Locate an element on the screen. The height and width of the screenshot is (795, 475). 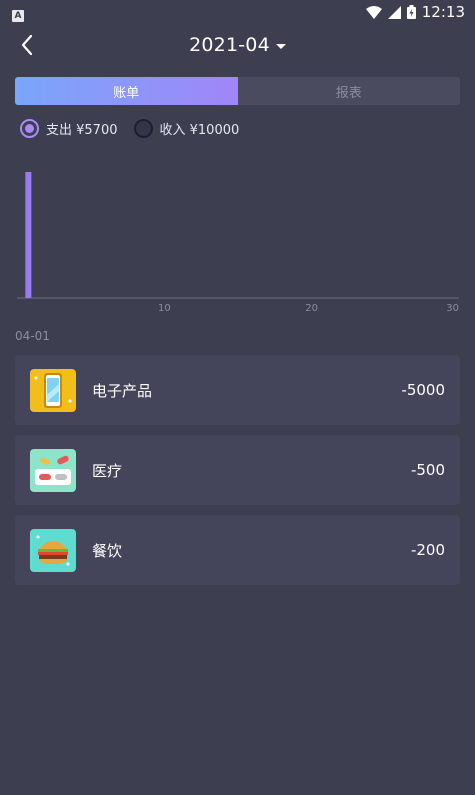
burger-icon is located at coordinates (53, 550).